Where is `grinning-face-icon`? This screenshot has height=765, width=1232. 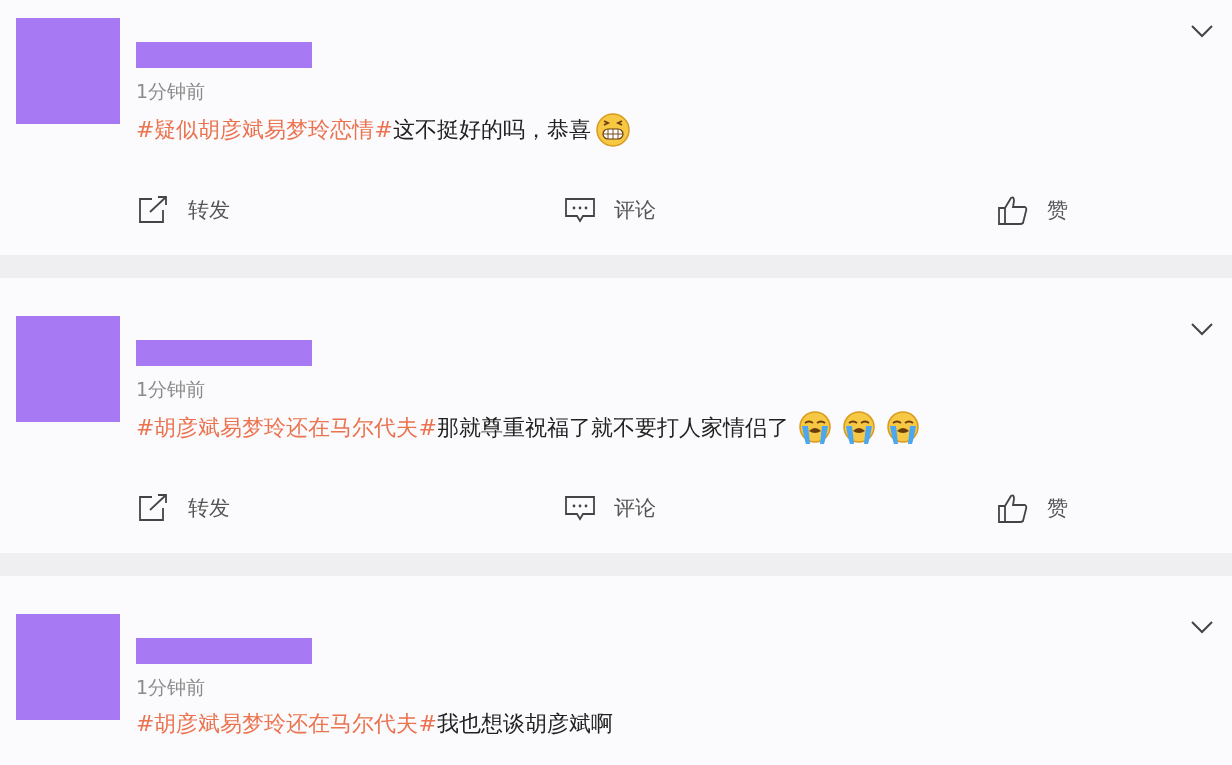
grinning-face-icon is located at coordinates (612, 130).